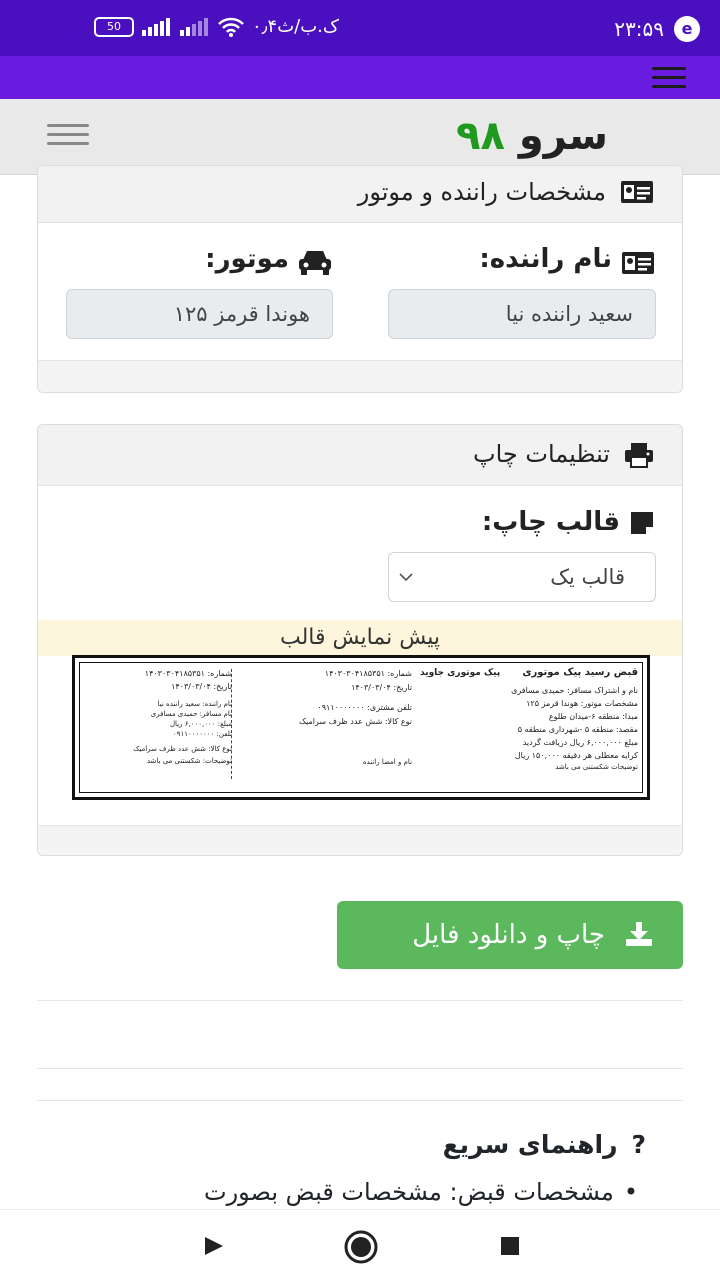 Image resolution: width=720 pixels, height=1280 pixels. Describe the element at coordinates (522, 314) in the screenshot. I see `driver-name-field: سعید راننده نیا` at that location.